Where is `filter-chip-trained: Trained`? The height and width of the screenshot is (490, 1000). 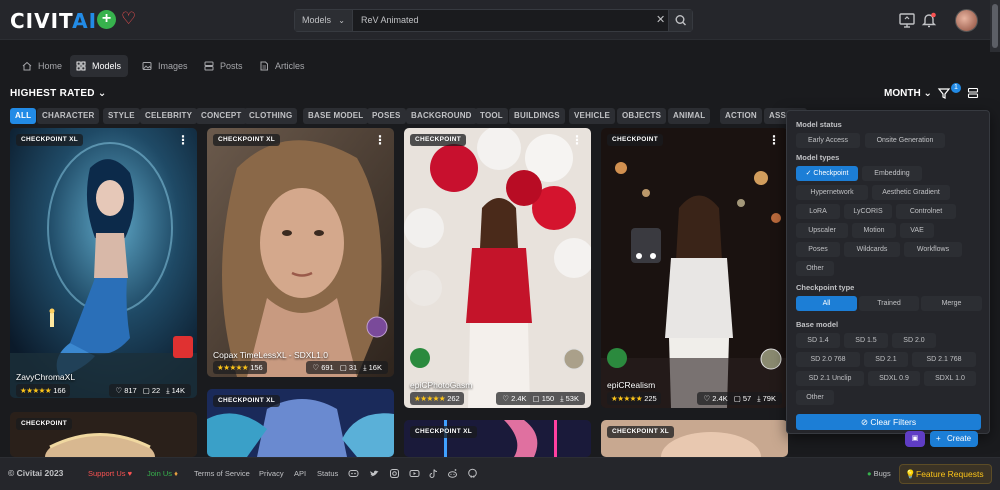
filter-chip-trained: Trained is located at coordinates (889, 303).